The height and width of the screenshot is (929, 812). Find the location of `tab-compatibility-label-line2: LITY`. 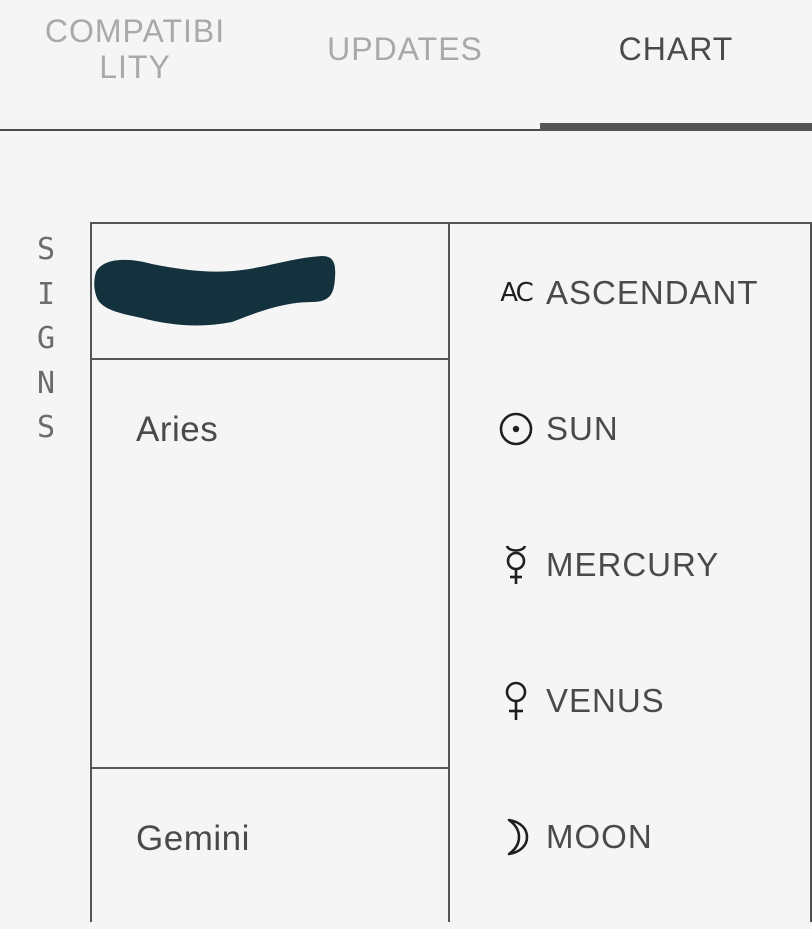

tab-compatibility-label-line2: LITY is located at coordinates (135, 67).